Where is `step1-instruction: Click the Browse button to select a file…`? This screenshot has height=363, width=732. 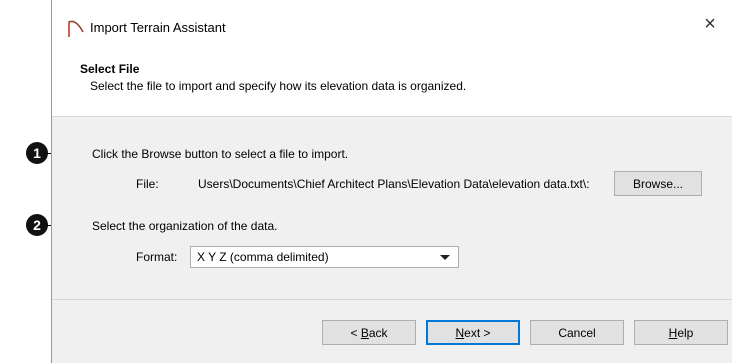
step1-instruction: Click the Browse button to select a file… is located at coordinates (220, 154).